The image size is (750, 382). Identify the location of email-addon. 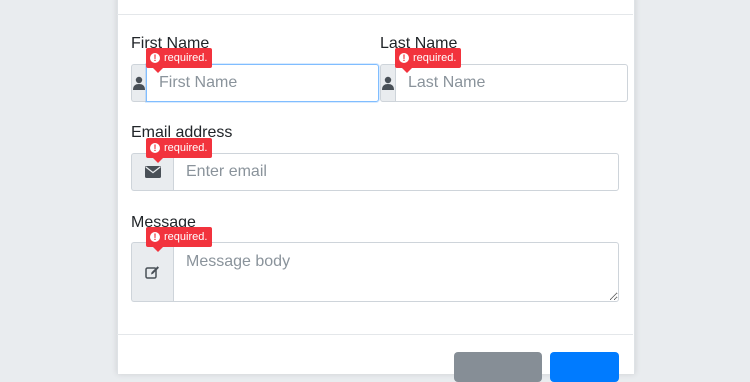
(152, 172).